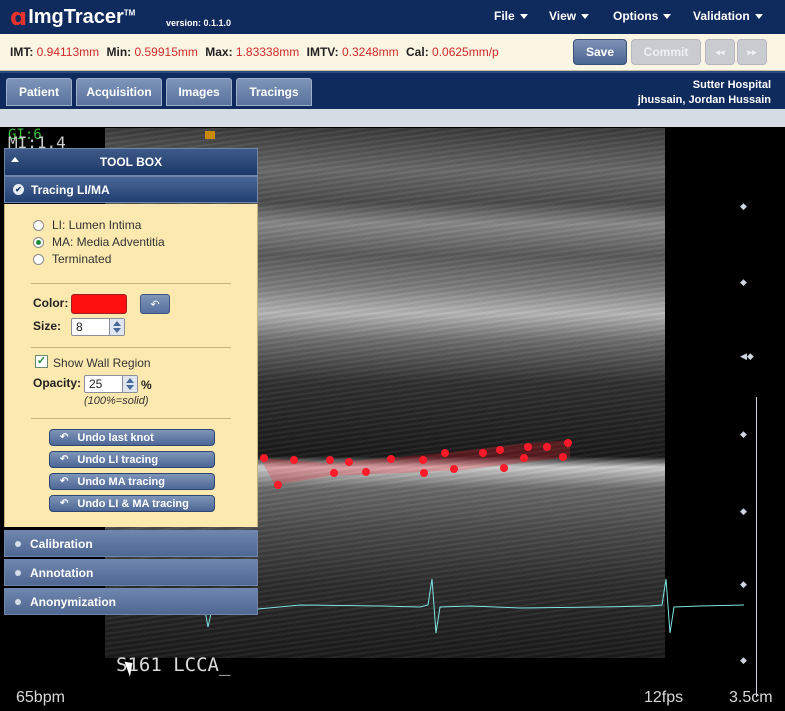 The height and width of the screenshot is (711, 785). What do you see at coordinates (751, 697) in the screenshot?
I see `depth-readout: 3.5cm` at bounding box center [751, 697].